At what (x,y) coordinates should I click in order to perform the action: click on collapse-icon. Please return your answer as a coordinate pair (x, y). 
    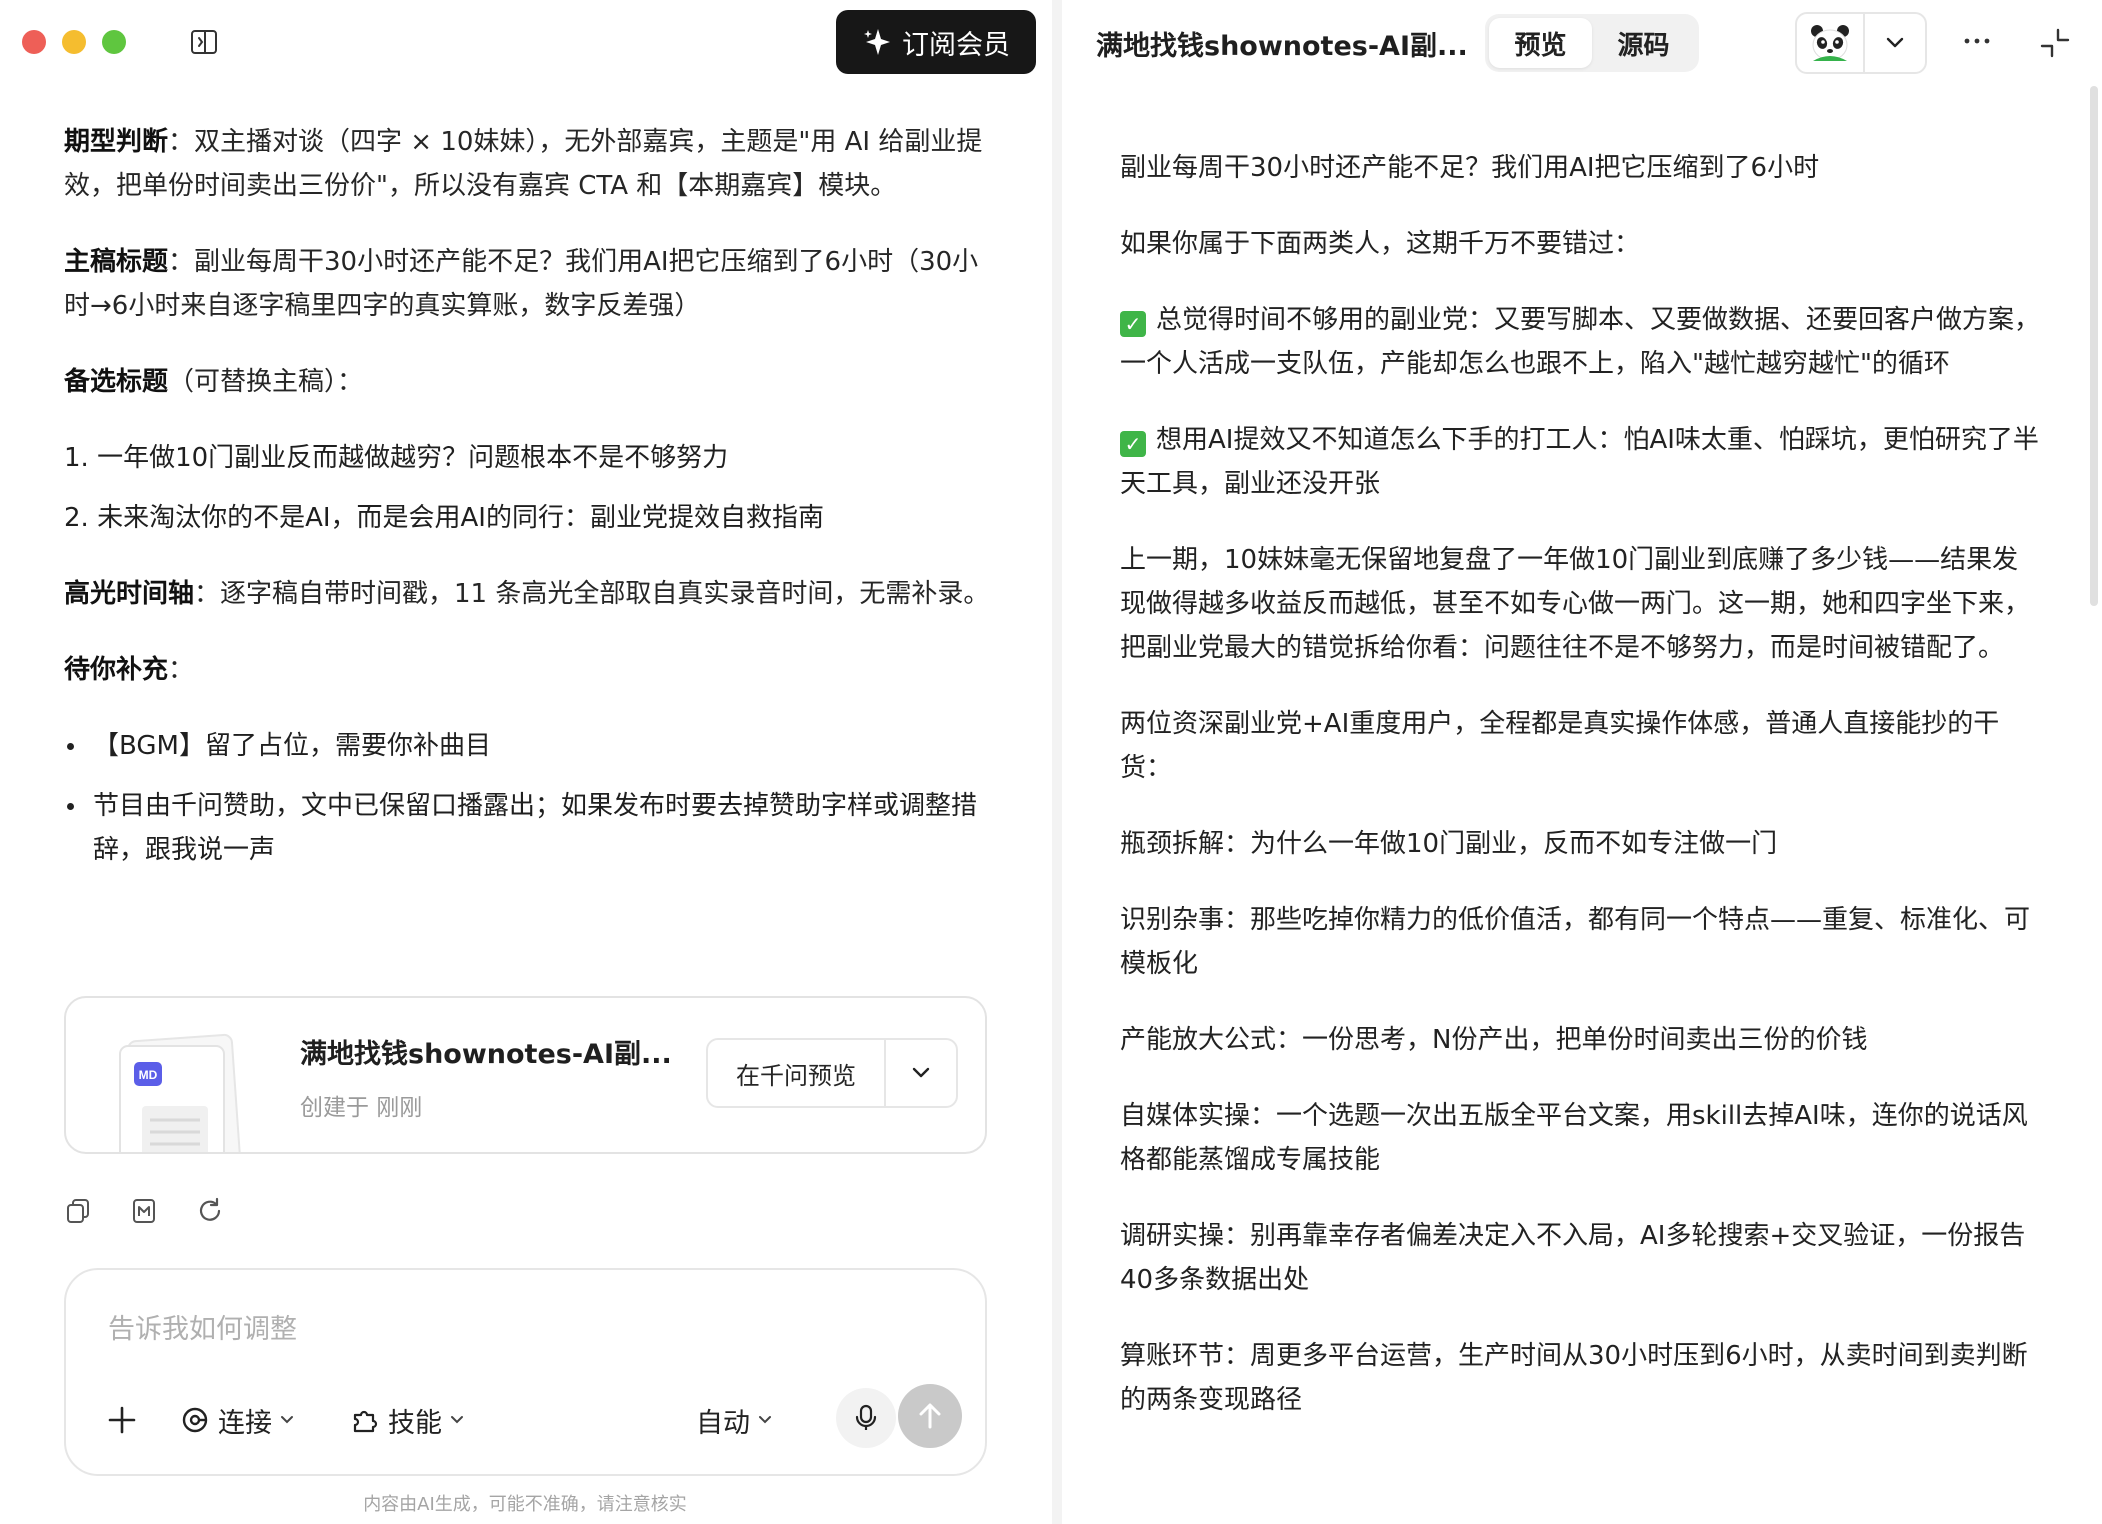
    Looking at the image, I should click on (2055, 43).